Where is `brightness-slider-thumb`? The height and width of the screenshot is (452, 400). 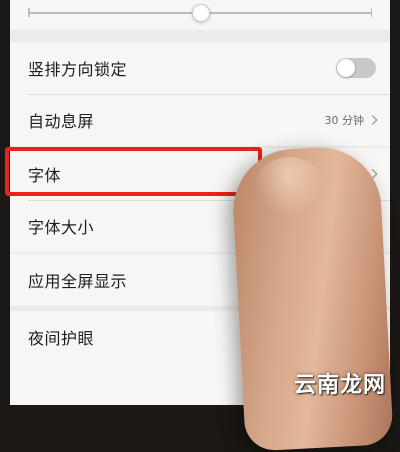 brightness-slider-thumb is located at coordinates (201, 13).